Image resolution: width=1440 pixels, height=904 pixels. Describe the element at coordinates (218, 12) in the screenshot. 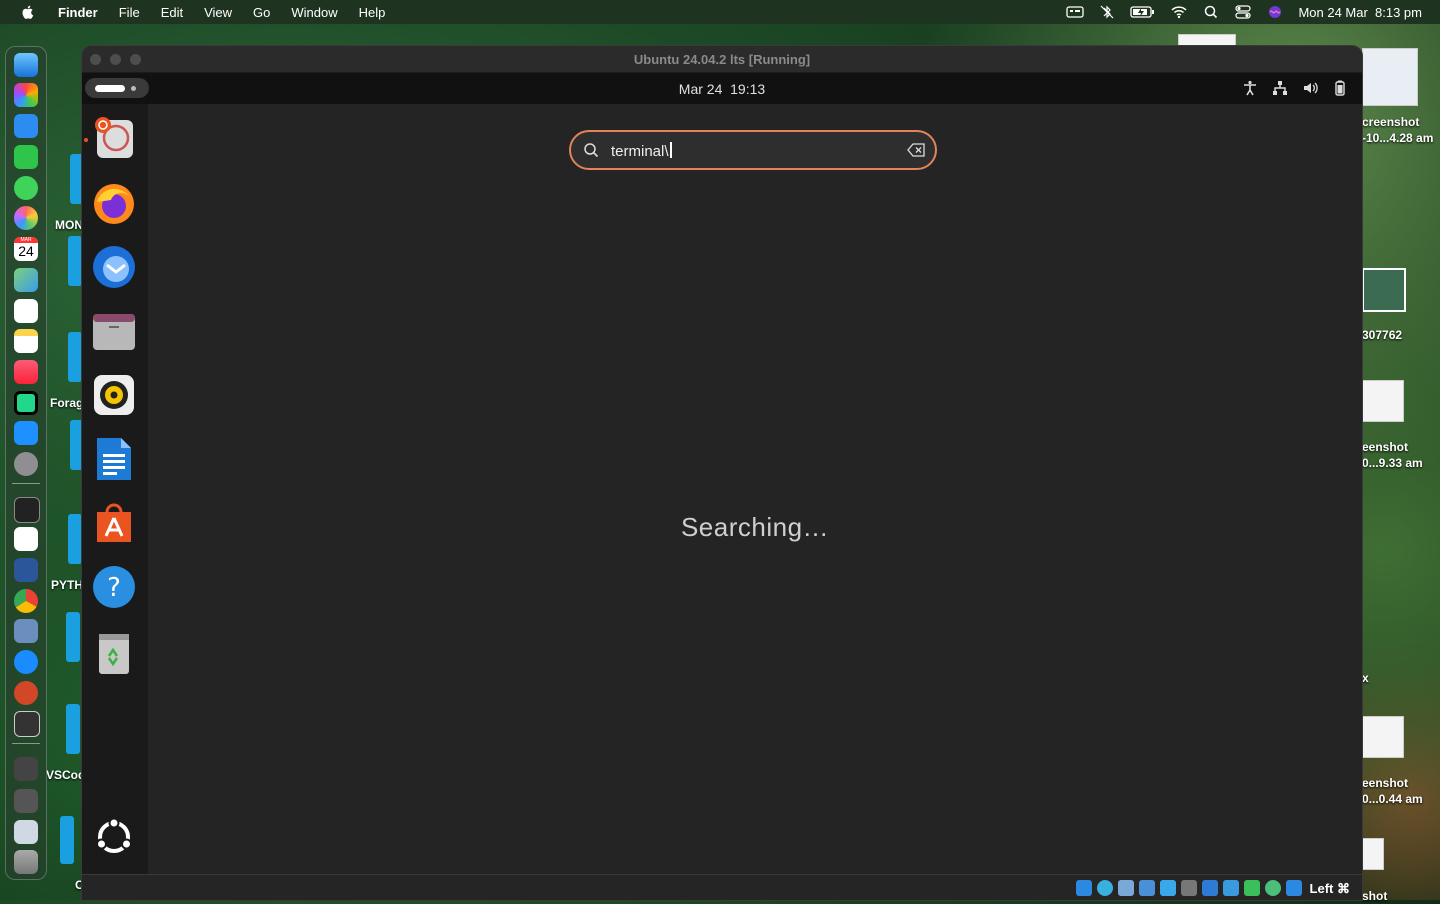

I see `menu-view: View` at that location.